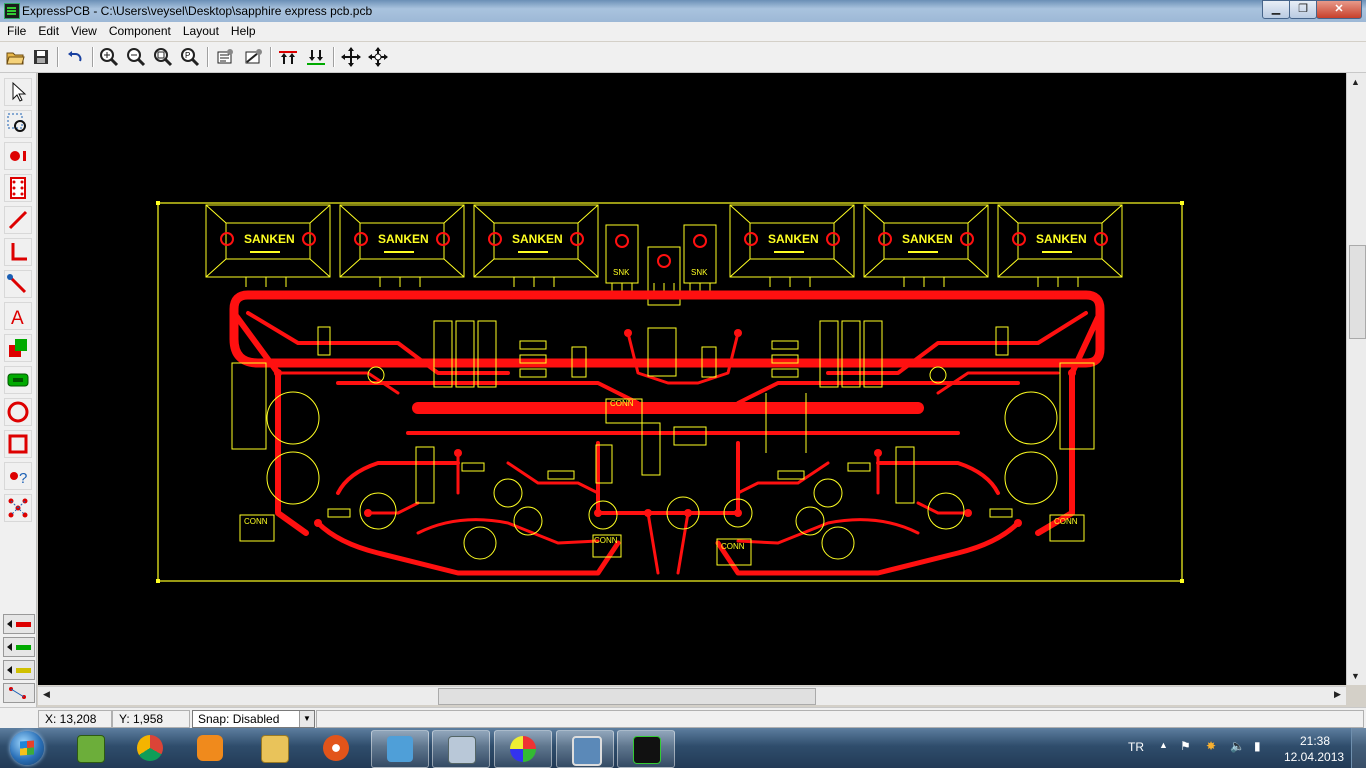 The width and height of the screenshot is (1366, 768). What do you see at coordinates (1163, 745) in the screenshot?
I see `show-hidden-icons: ▲` at bounding box center [1163, 745].